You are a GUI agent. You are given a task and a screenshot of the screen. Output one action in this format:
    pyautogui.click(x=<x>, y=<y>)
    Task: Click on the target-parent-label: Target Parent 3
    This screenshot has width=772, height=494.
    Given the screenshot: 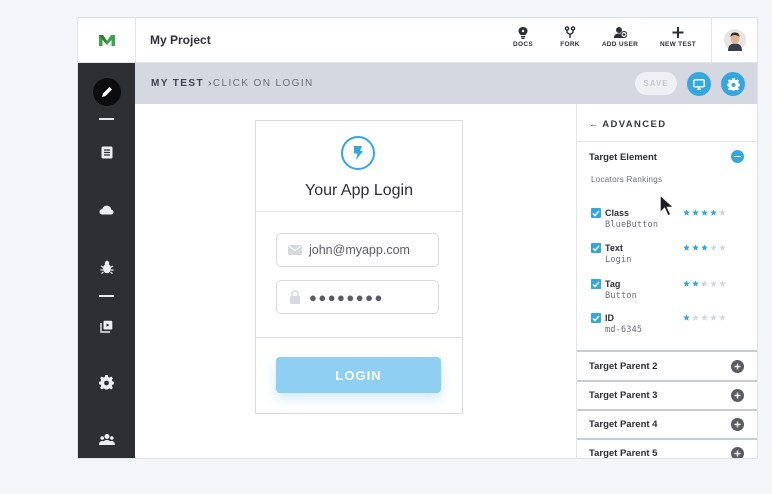 What is the action you would take?
    pyautogui.click(x=623, y=395)
    